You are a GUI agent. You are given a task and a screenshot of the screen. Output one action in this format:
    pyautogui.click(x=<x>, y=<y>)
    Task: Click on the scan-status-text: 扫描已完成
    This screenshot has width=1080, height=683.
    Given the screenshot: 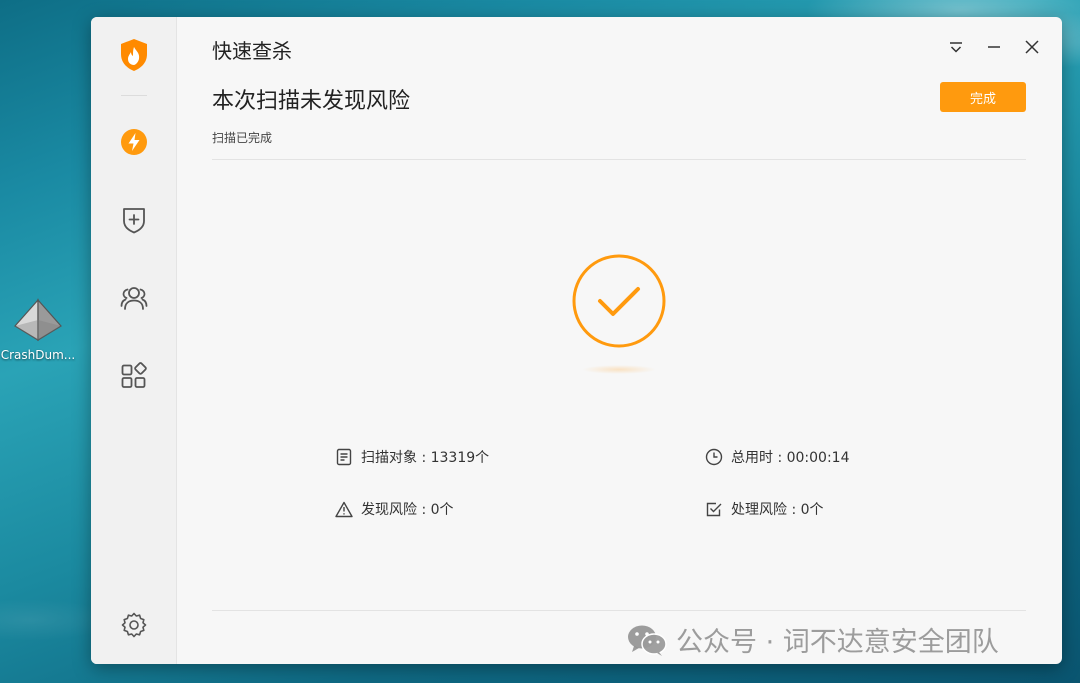 What is the action you would take?
    pyautogui.click(x=242, y=138)
    